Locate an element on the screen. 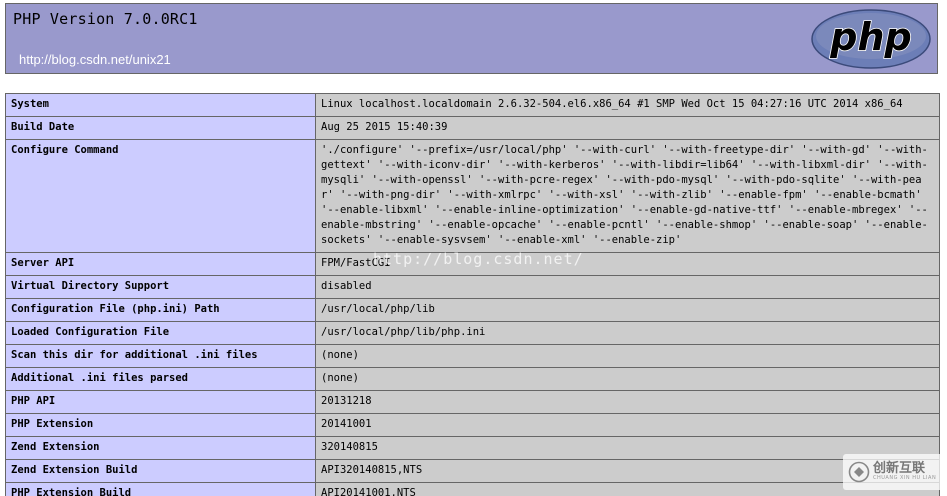  corner-watermark-text: 创新互联 is located at coordinates (899, 468).